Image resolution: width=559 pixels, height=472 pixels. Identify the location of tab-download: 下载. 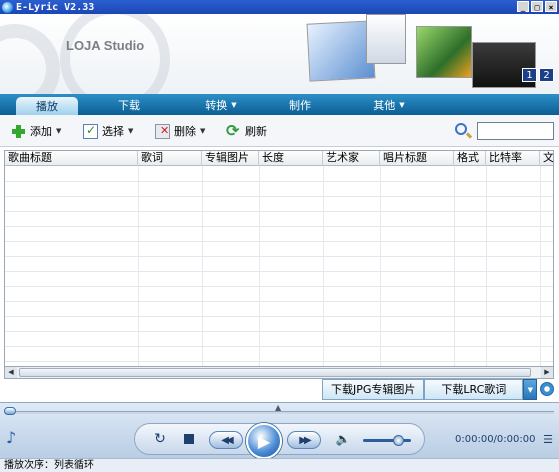
(129, 104).